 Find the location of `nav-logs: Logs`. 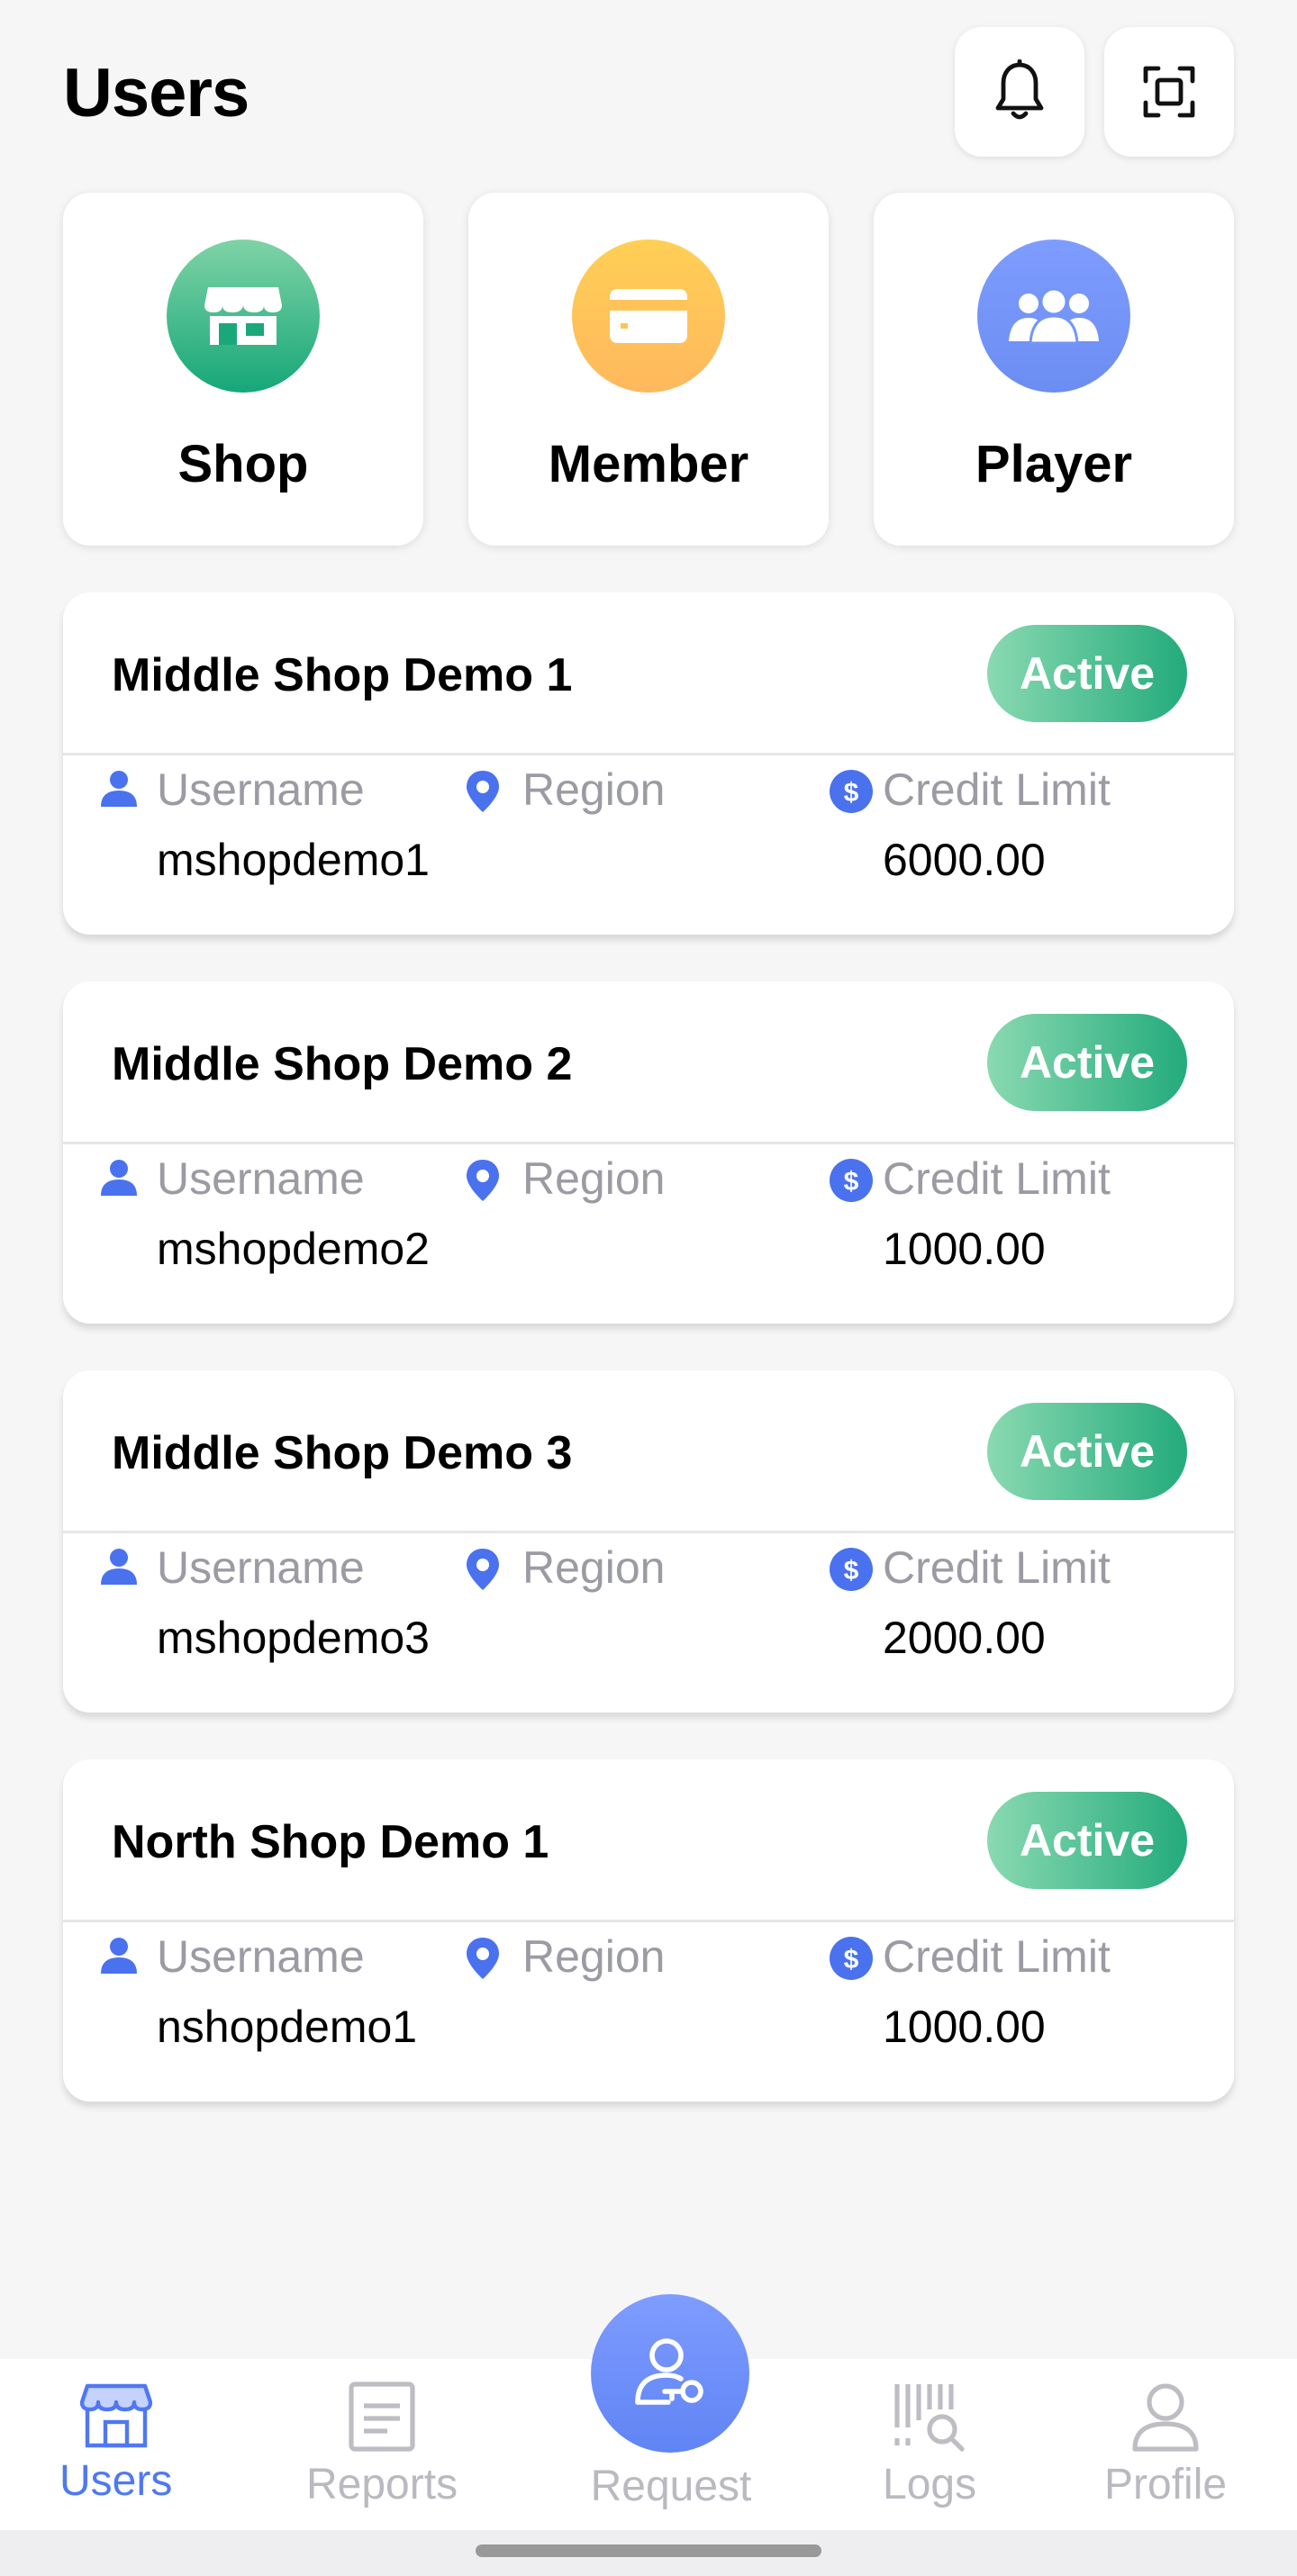

nav-logs: Logs is located at coordinates (929, 2445).